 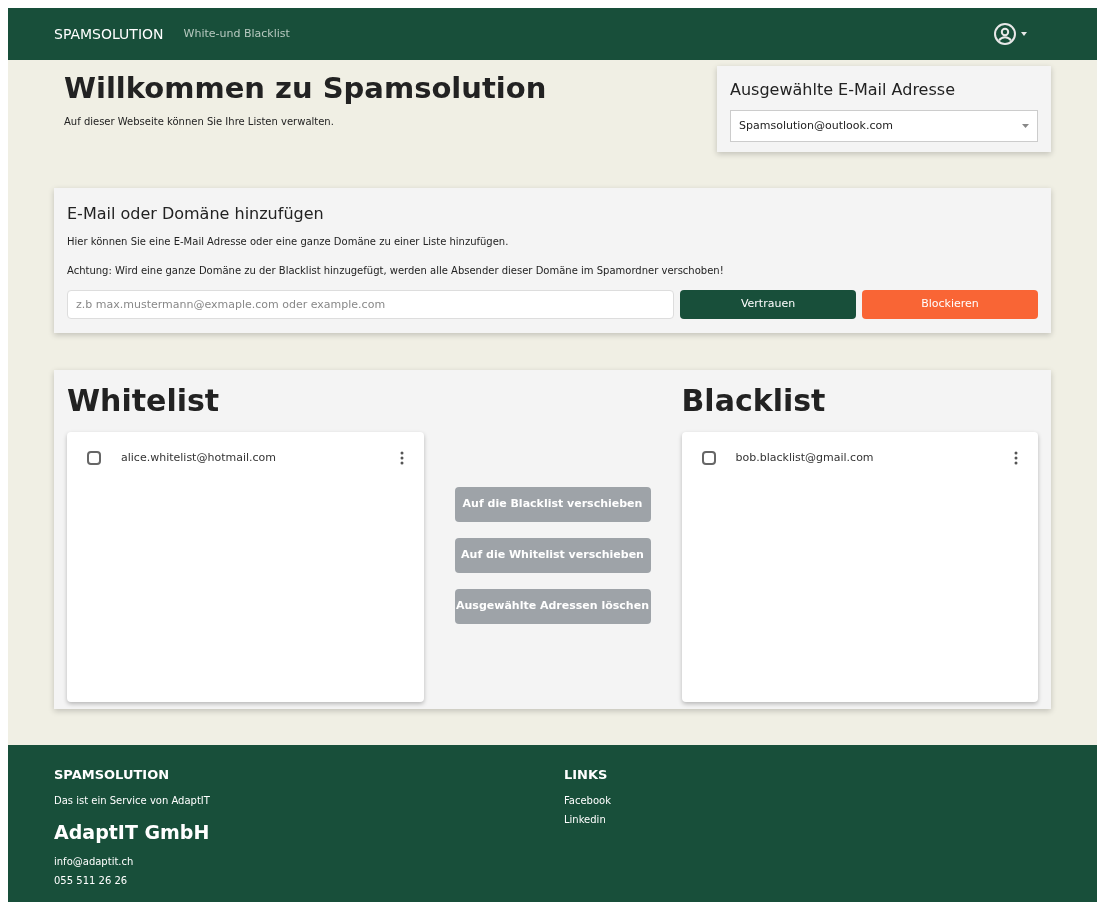 I want to click on links-title: LINKS, so click(x=586, y=775).